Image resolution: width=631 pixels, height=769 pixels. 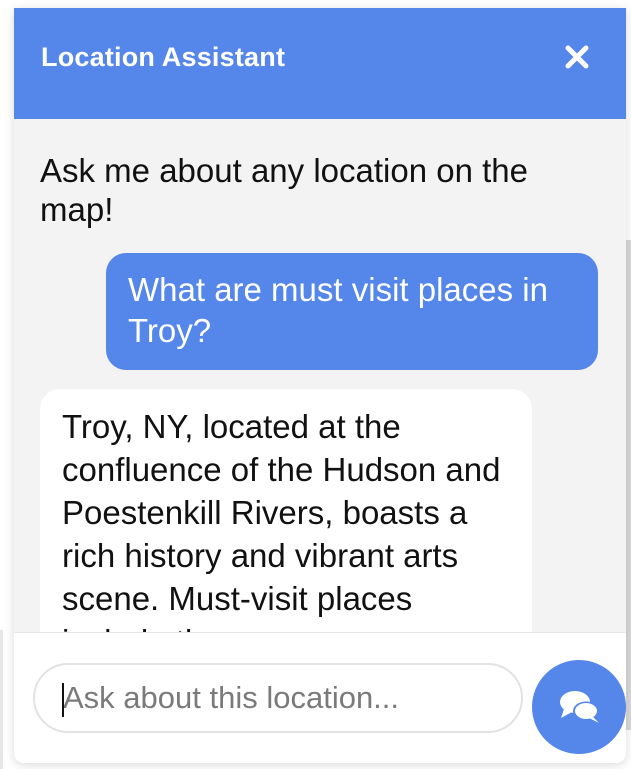 I want to click on chat-header: Location Assistant, so click(x=320, y=63).